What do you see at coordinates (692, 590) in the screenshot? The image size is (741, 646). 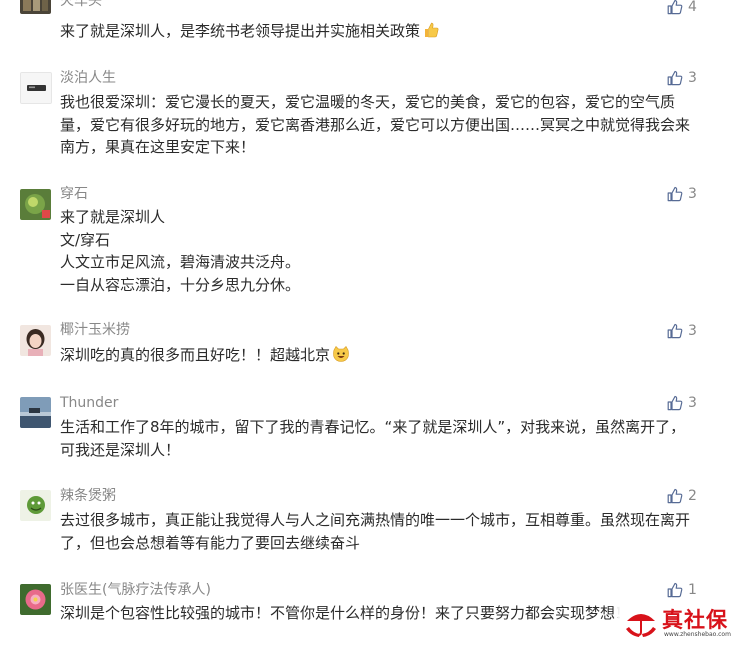 I see `like-count: 1` at bounding box center [692, 590].